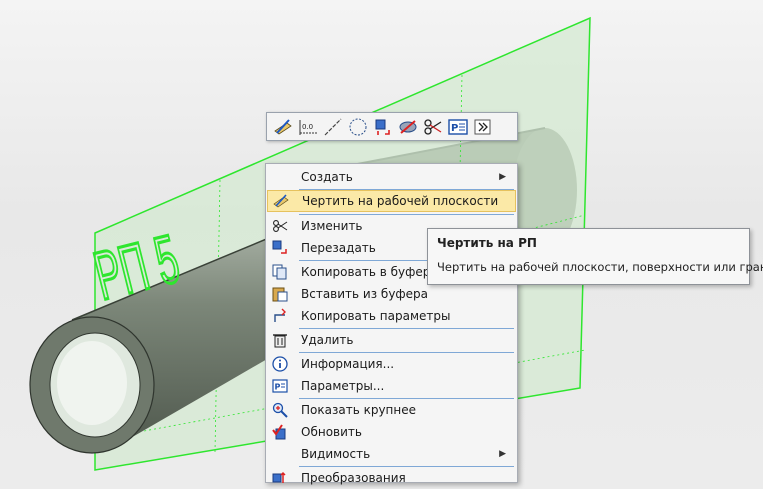  I want to click on dimension-icon: 0.0, so click(308, 127).